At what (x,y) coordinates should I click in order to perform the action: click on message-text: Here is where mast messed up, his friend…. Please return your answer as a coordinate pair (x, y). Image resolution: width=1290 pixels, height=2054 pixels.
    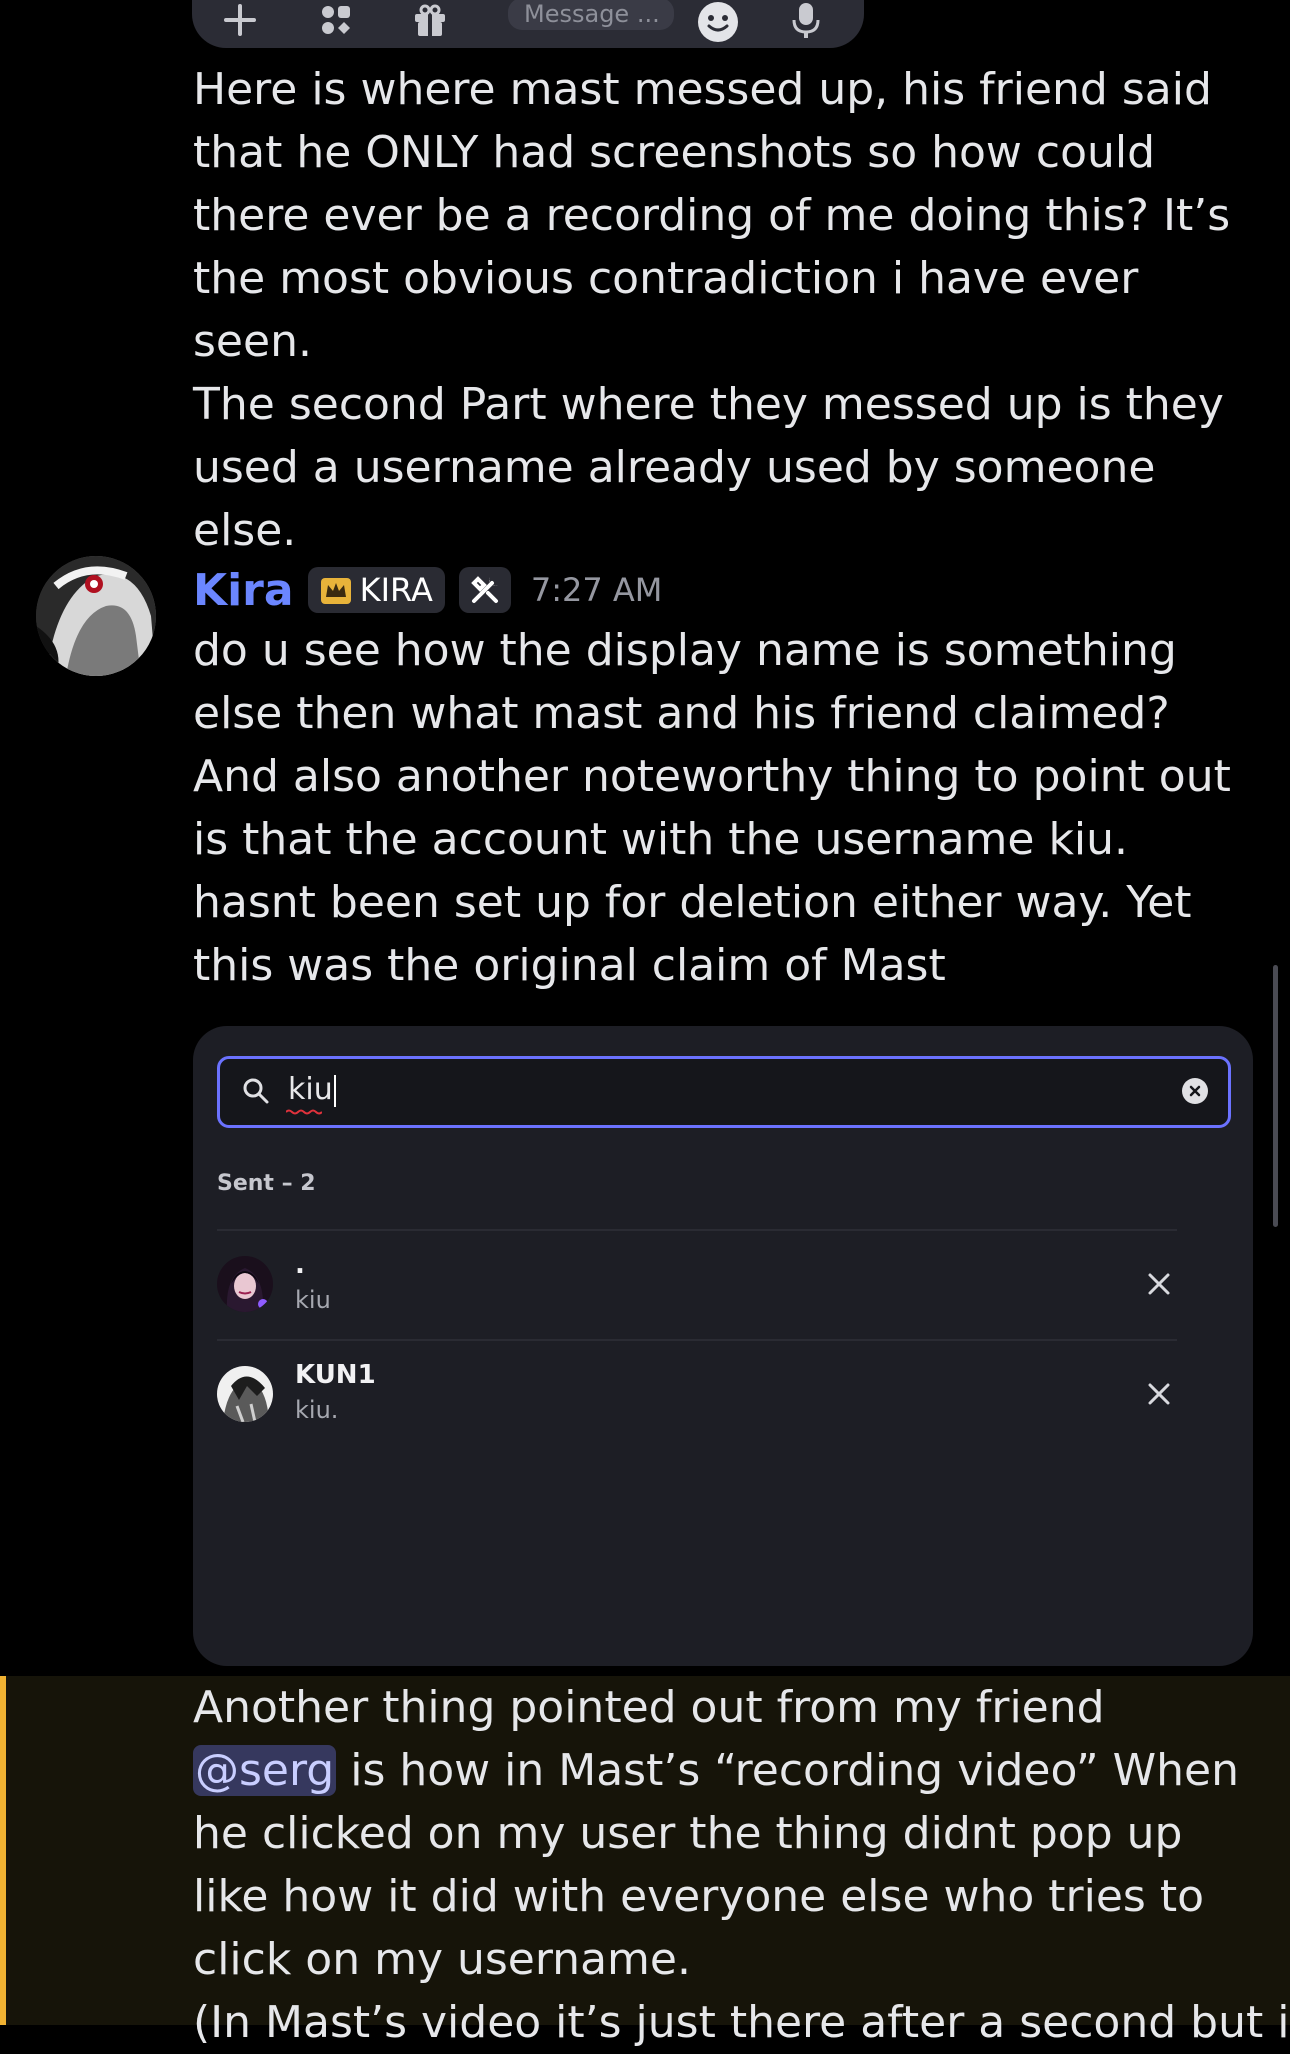
    Looking at the image, I should click on (712, 215).